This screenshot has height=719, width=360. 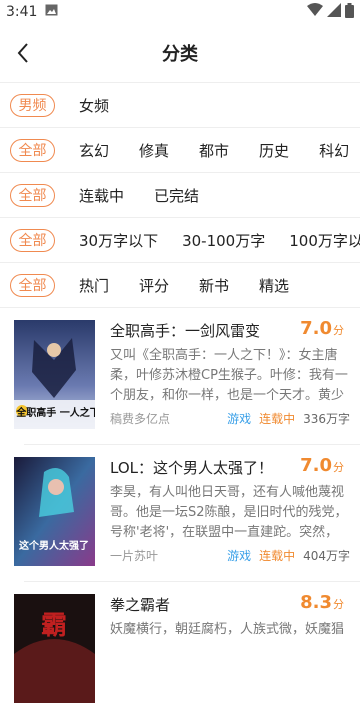 I want to click on filter-sort-option: 新书, so click(x=214, y=285).